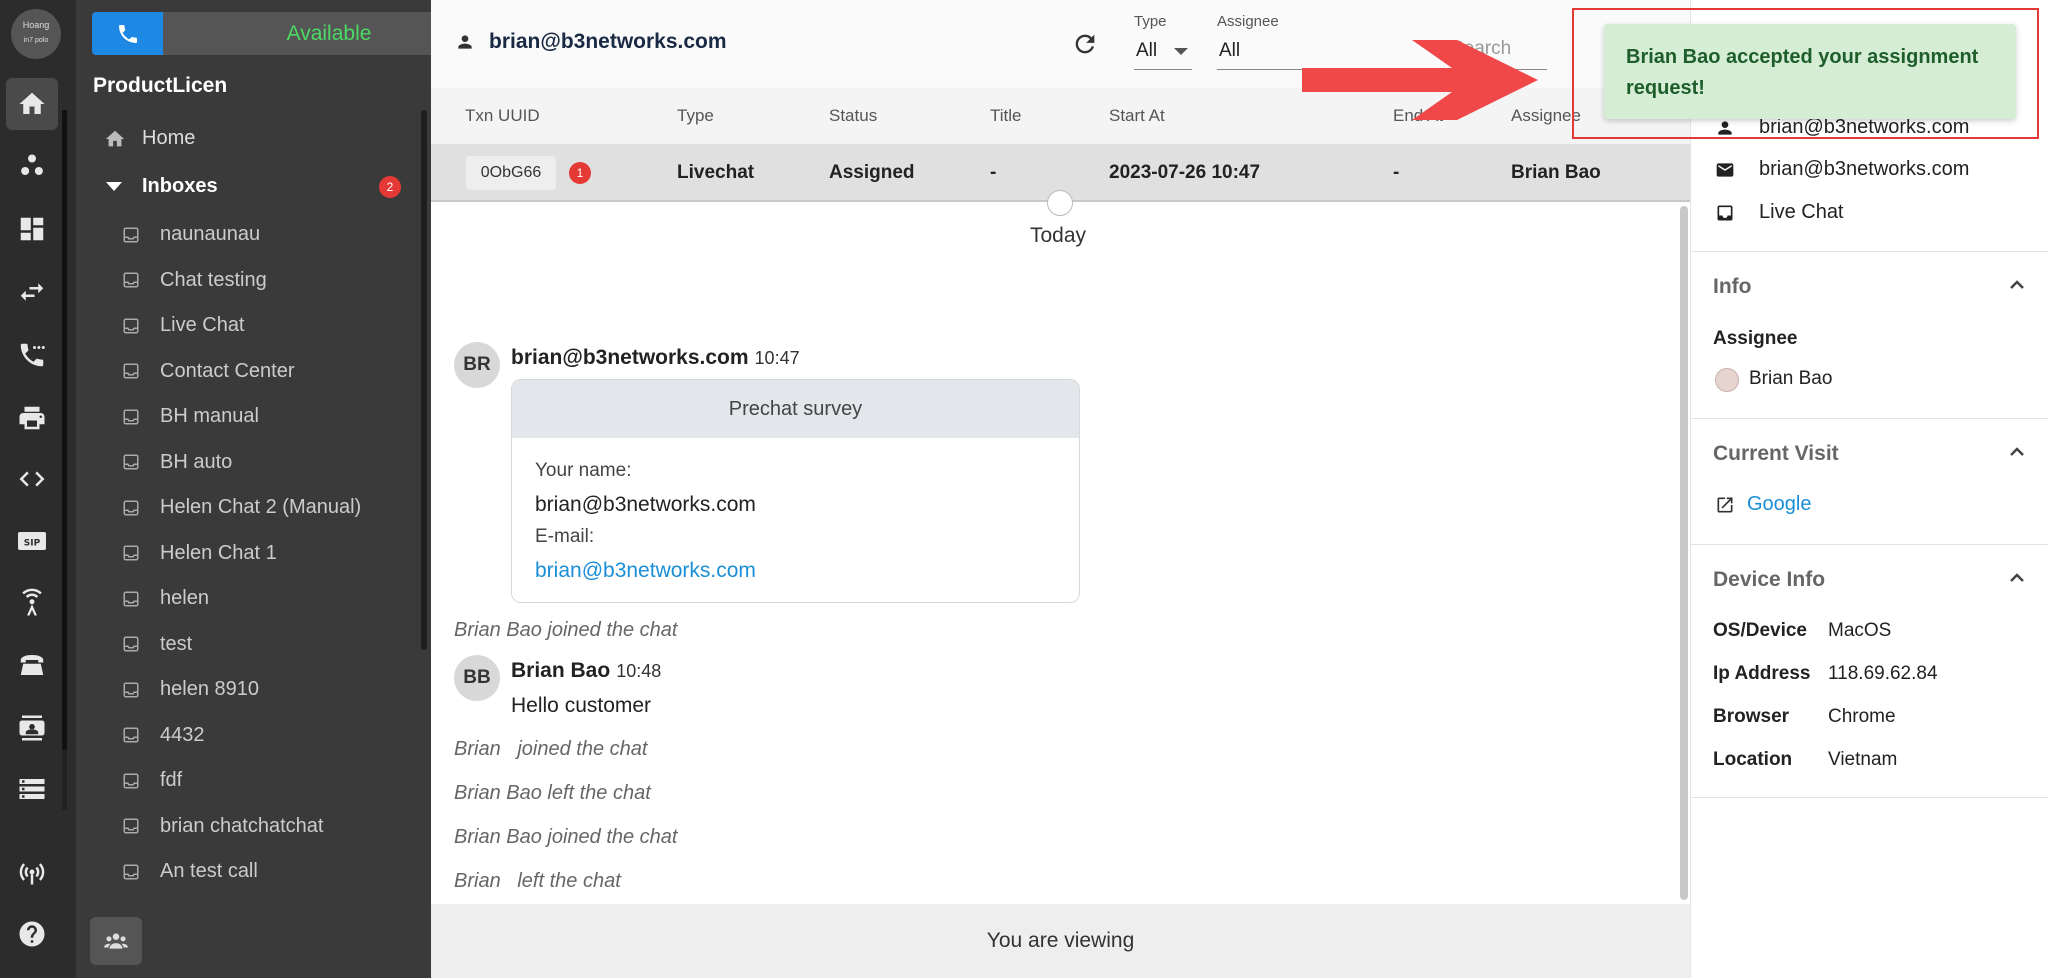  I want to click on sender-name: Brian Bao, so click(561, 670).